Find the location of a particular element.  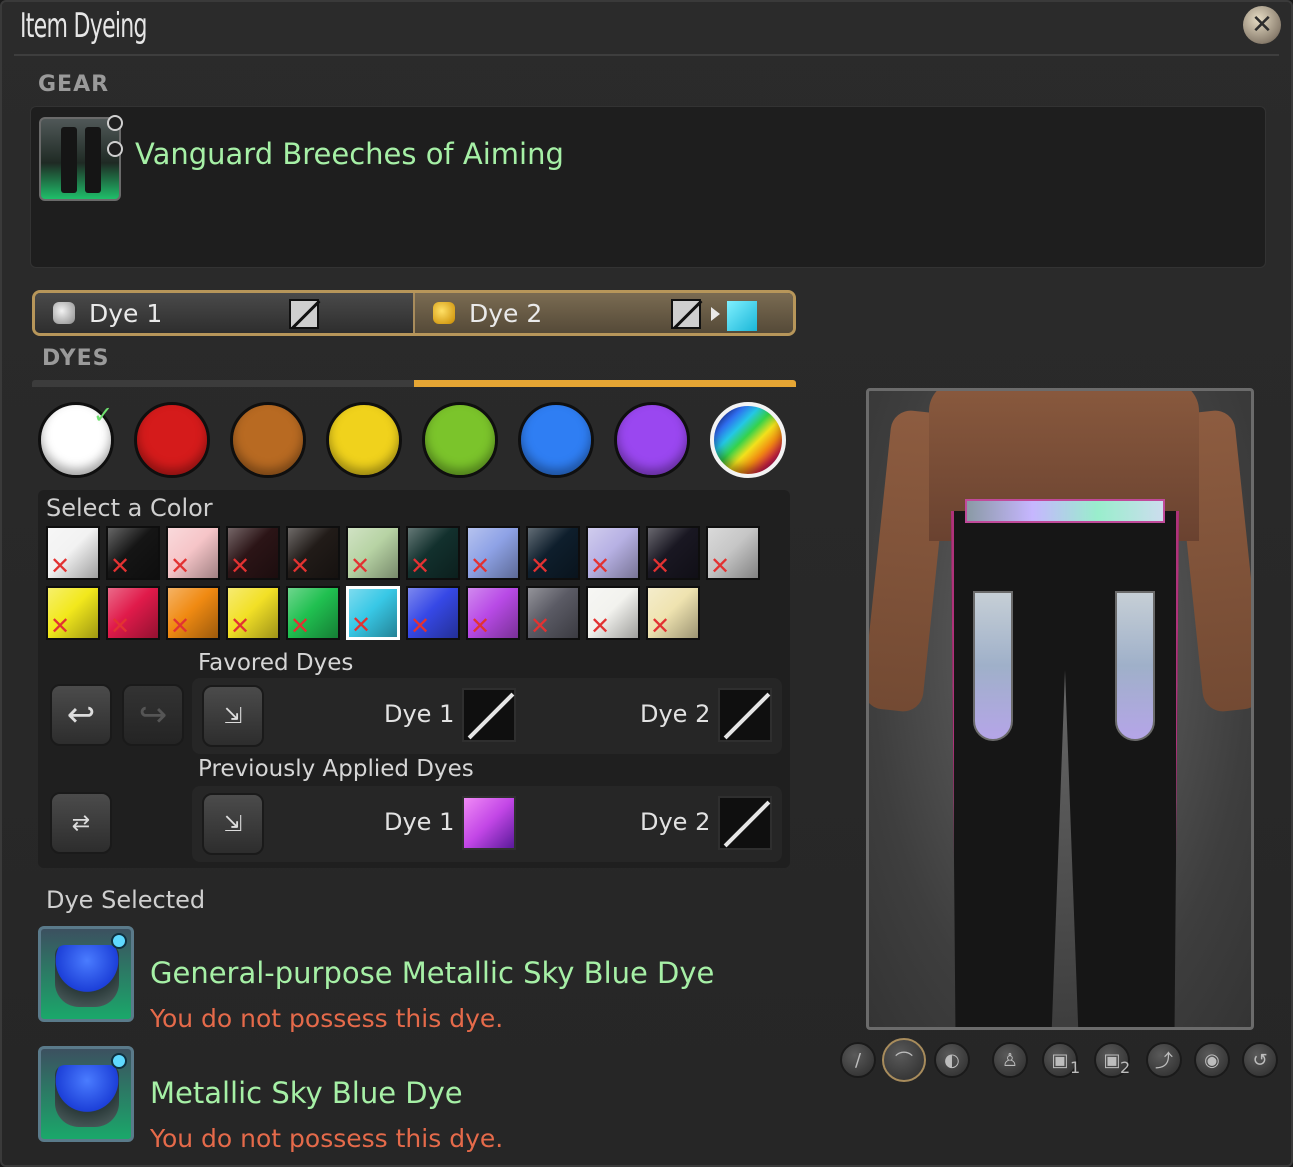

category-purple is located at coordinates (652, 440).